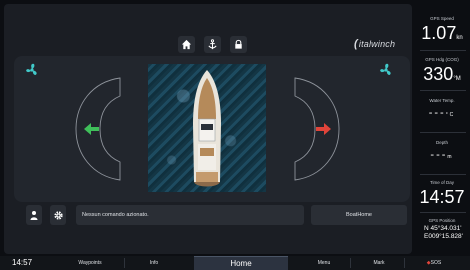 Image resolution: width=470 pixels, height=270 pixels. What do you see at coordinates (90, 263) in the screenshot?
I see `tab-waypoints: Waypoints` at bounding box center [90, 263].